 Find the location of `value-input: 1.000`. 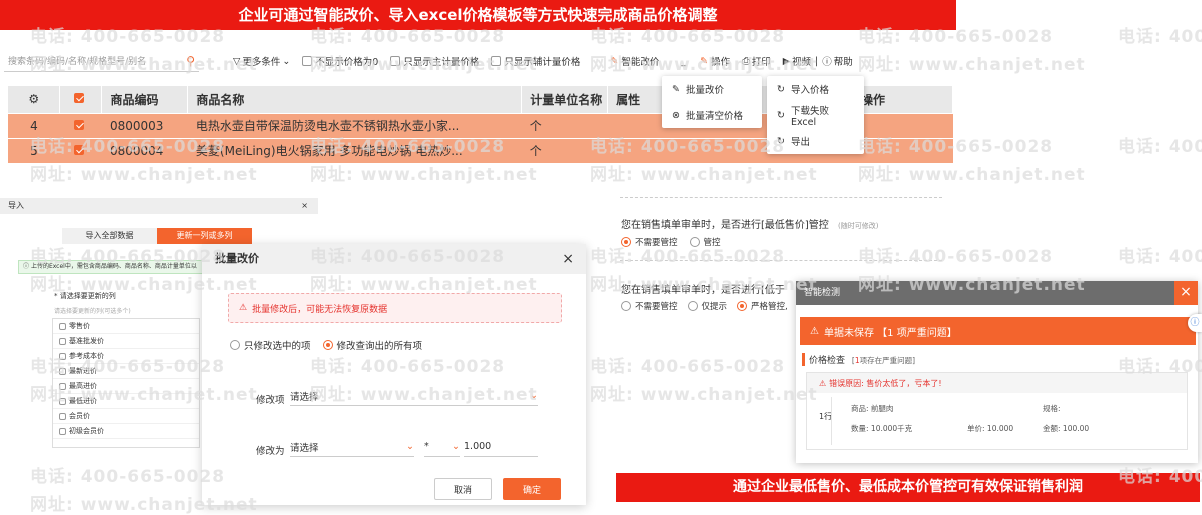

value-input: 1.000 is located at coordinates (501, 447).